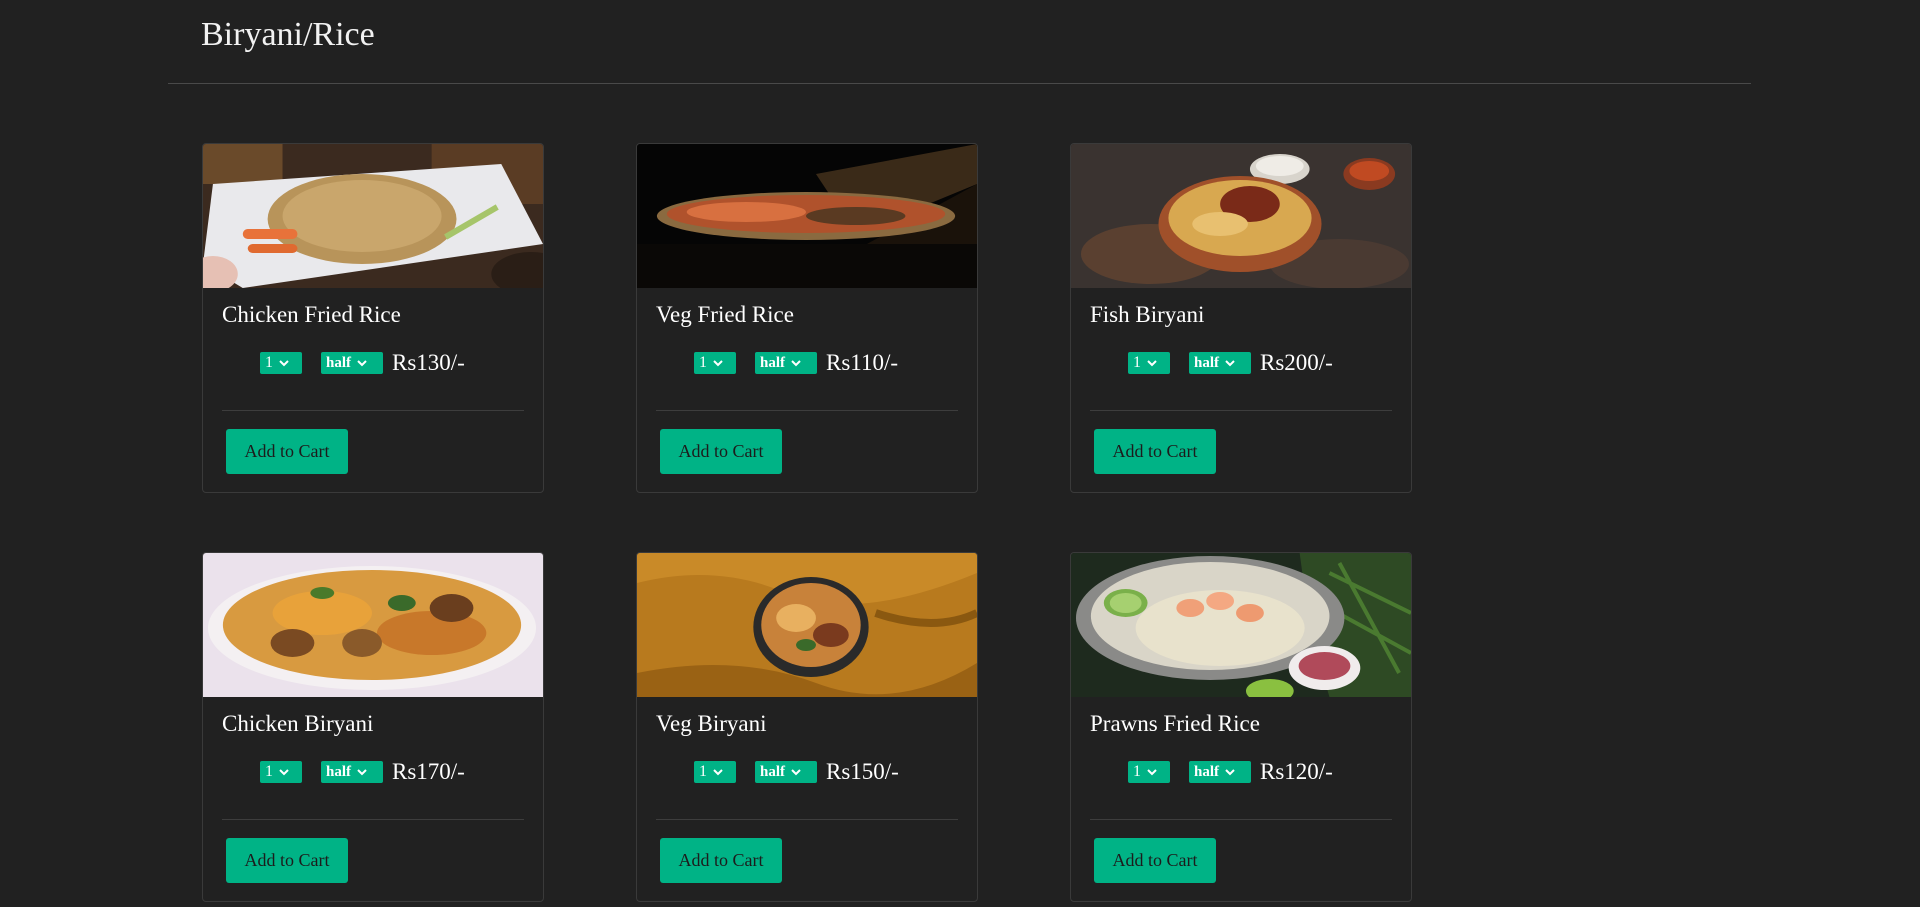 This screenshot has width=1920, height=907. I want to click on item-name: Veg Fried Rice, so click(725, 314).